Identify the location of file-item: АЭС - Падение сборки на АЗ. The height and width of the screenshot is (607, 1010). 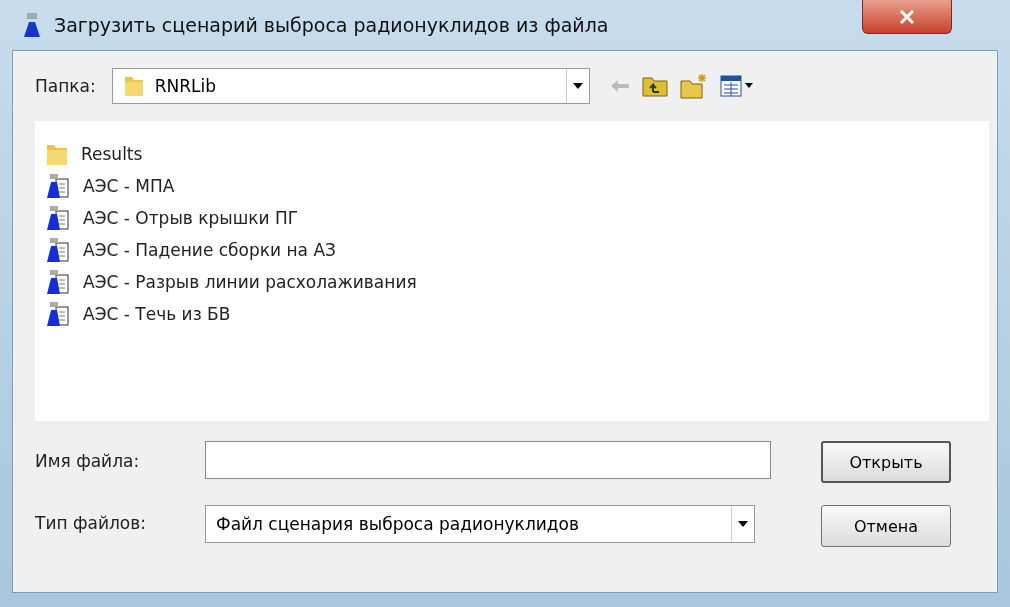
(192, 249).